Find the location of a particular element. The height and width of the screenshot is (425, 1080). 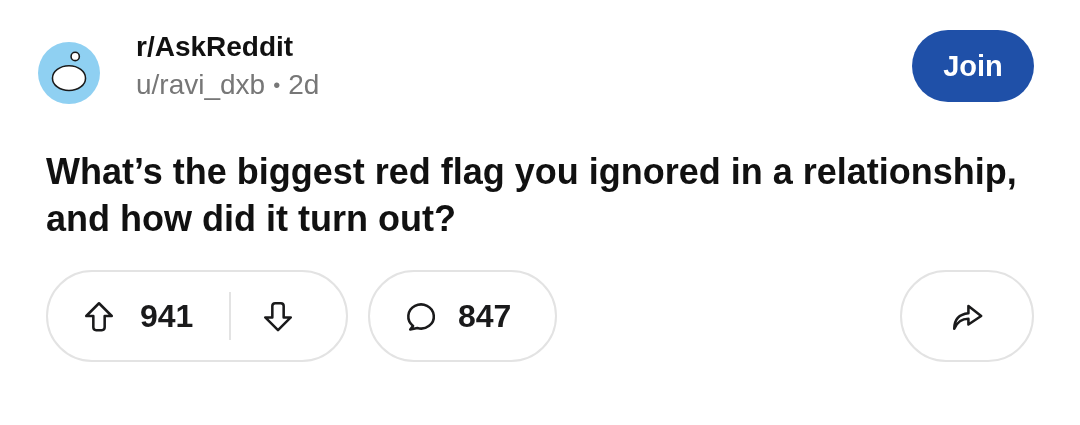

avatar-icon is located at coordinates (69, 73).